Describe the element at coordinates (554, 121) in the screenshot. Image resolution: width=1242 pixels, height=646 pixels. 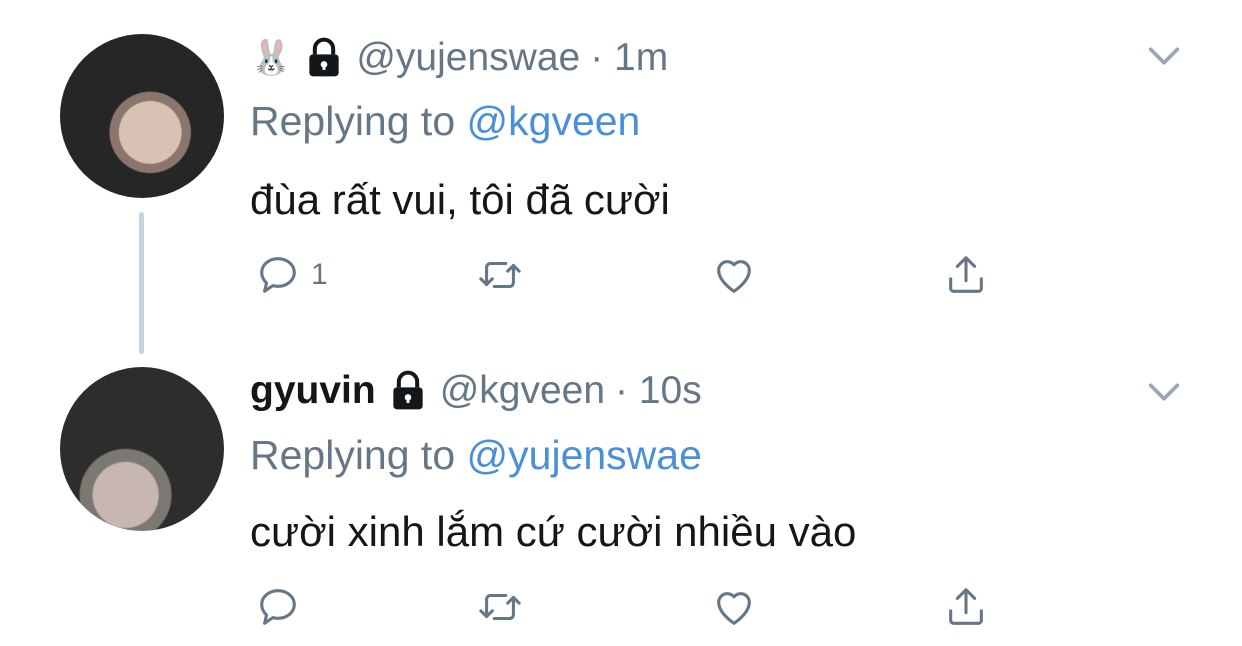
I see `replying-mention: @kgveen` at that location.